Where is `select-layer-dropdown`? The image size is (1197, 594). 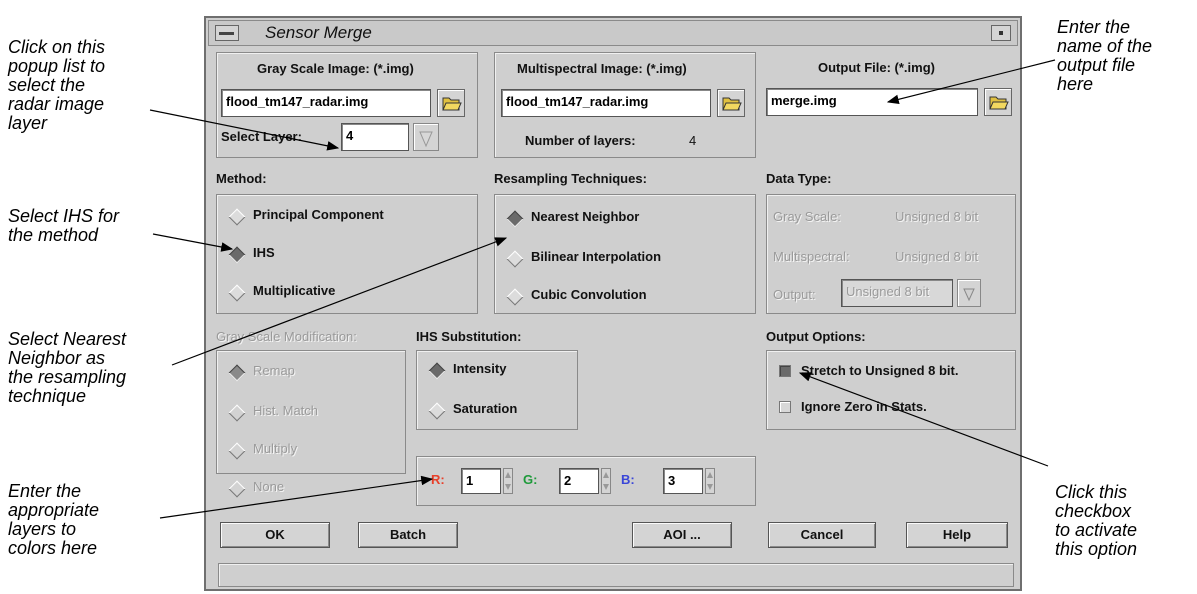
select-layer-dropdown is located at coordinates (426, 137).